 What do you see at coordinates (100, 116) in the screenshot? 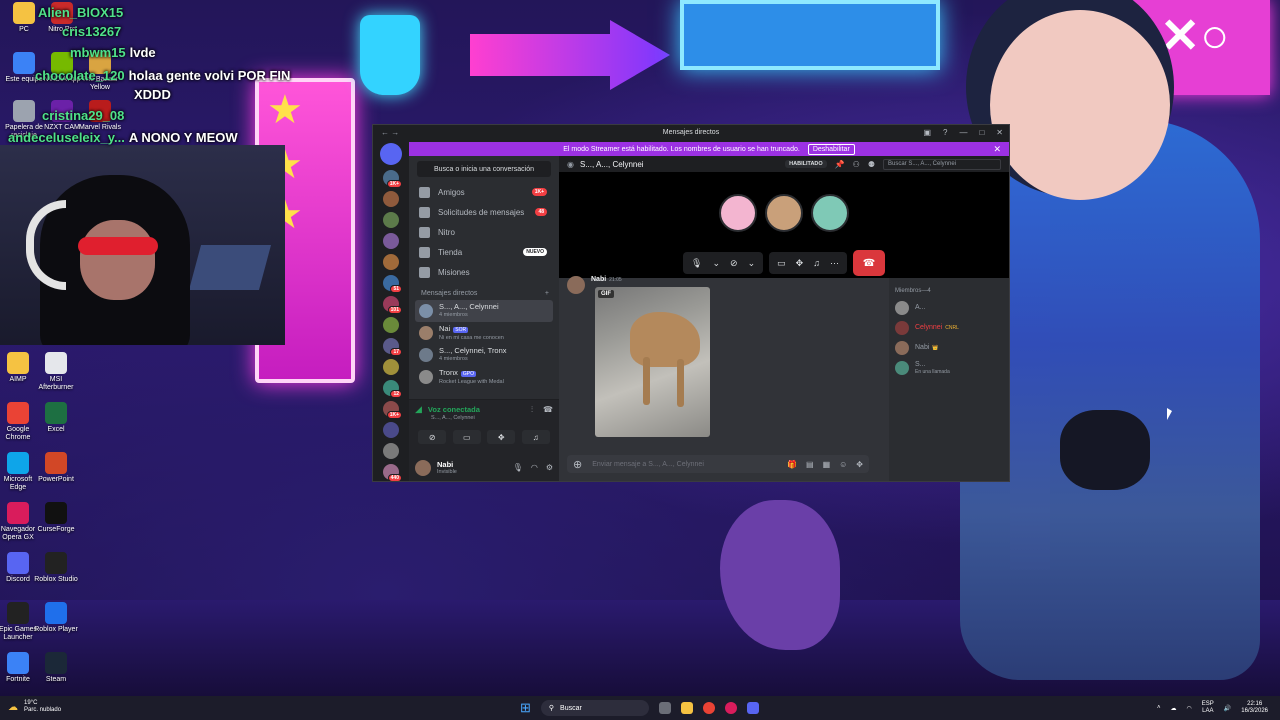
I see `desktop-shortcut: Marvel Rivals` at bounding box center [100, 116].